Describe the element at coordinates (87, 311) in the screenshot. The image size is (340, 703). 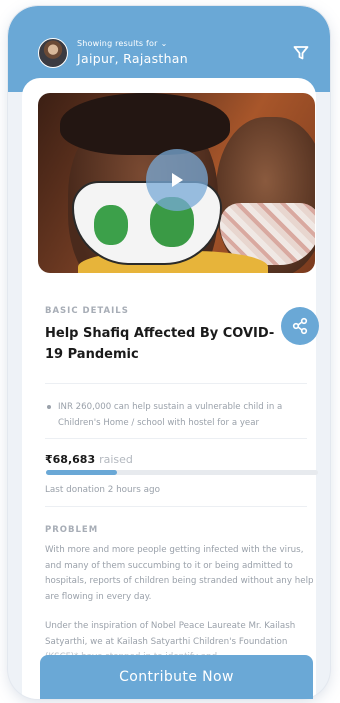
I see `basic-details-label: BASIC DETAILS` at that location.